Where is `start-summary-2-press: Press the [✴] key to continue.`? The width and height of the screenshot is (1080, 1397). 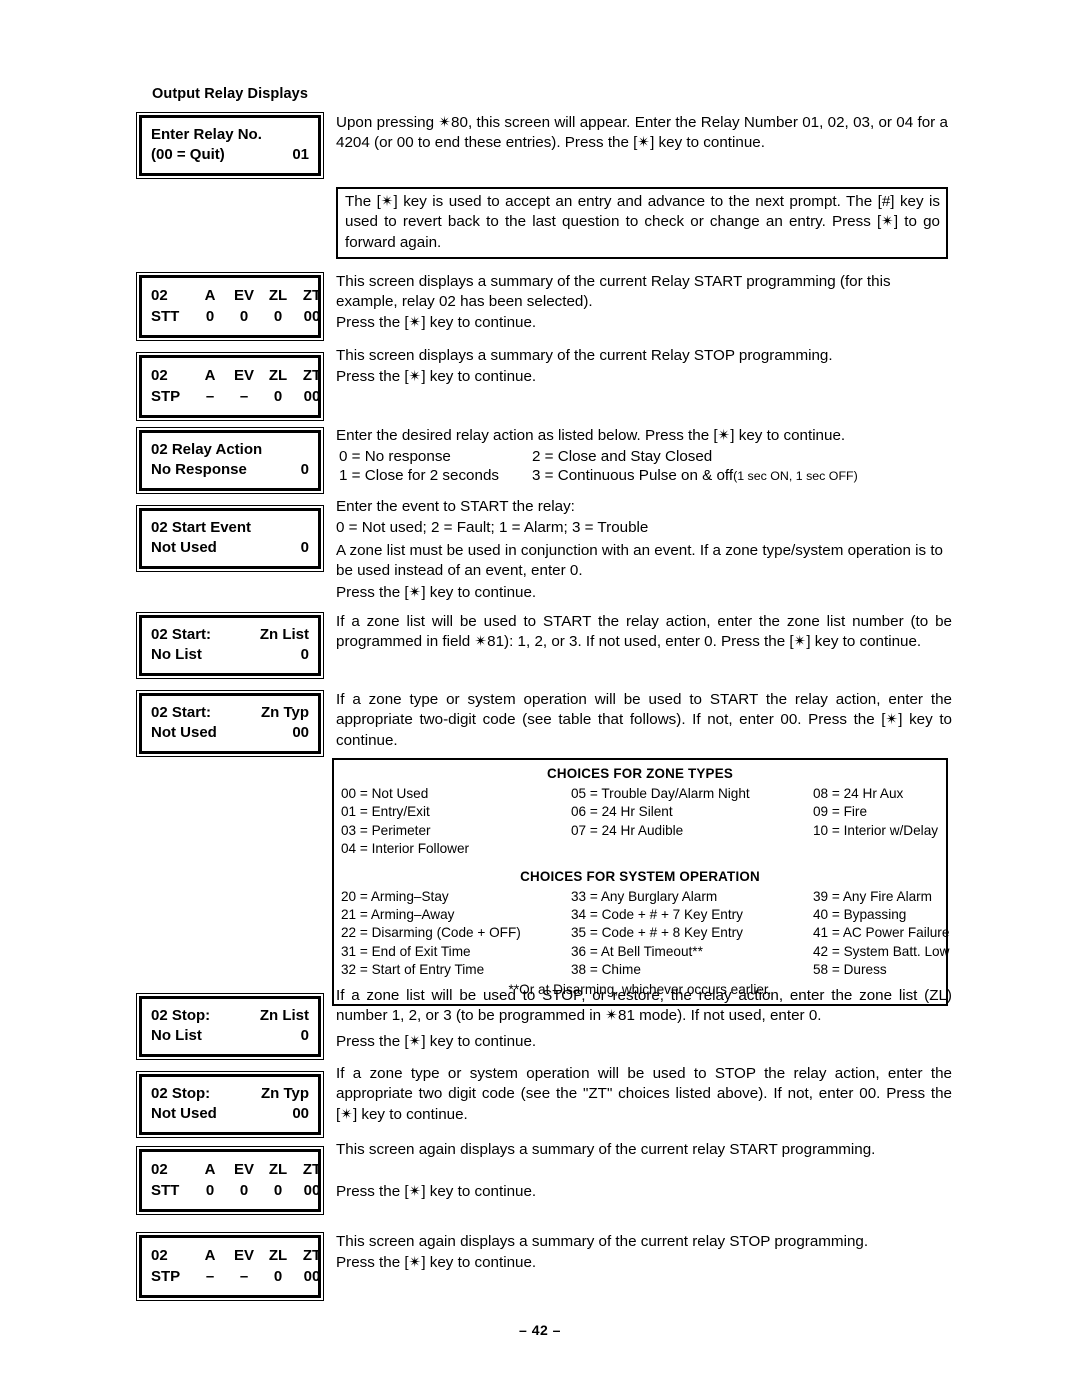
start-summary-2-press: Press the [✴] key to continue. is located at coordinates (436, 1191).